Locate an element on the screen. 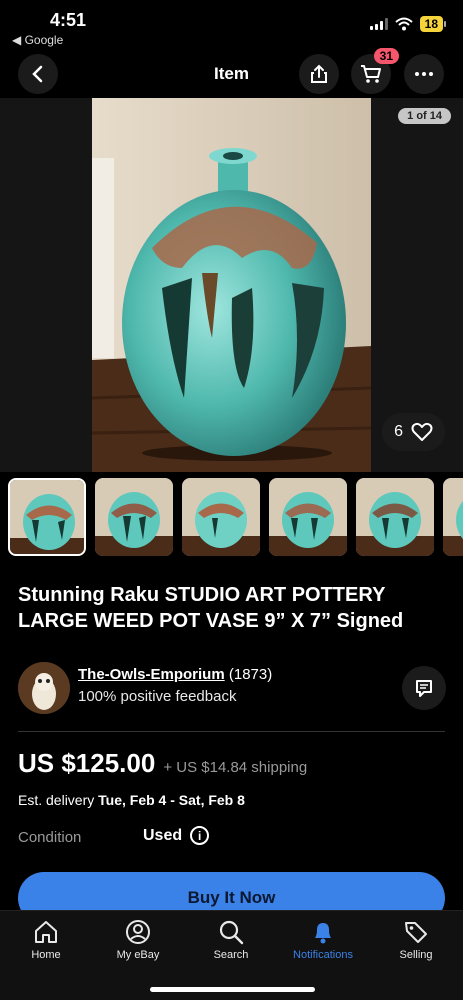  tab-label: Search is located at coordinates (231, 955).